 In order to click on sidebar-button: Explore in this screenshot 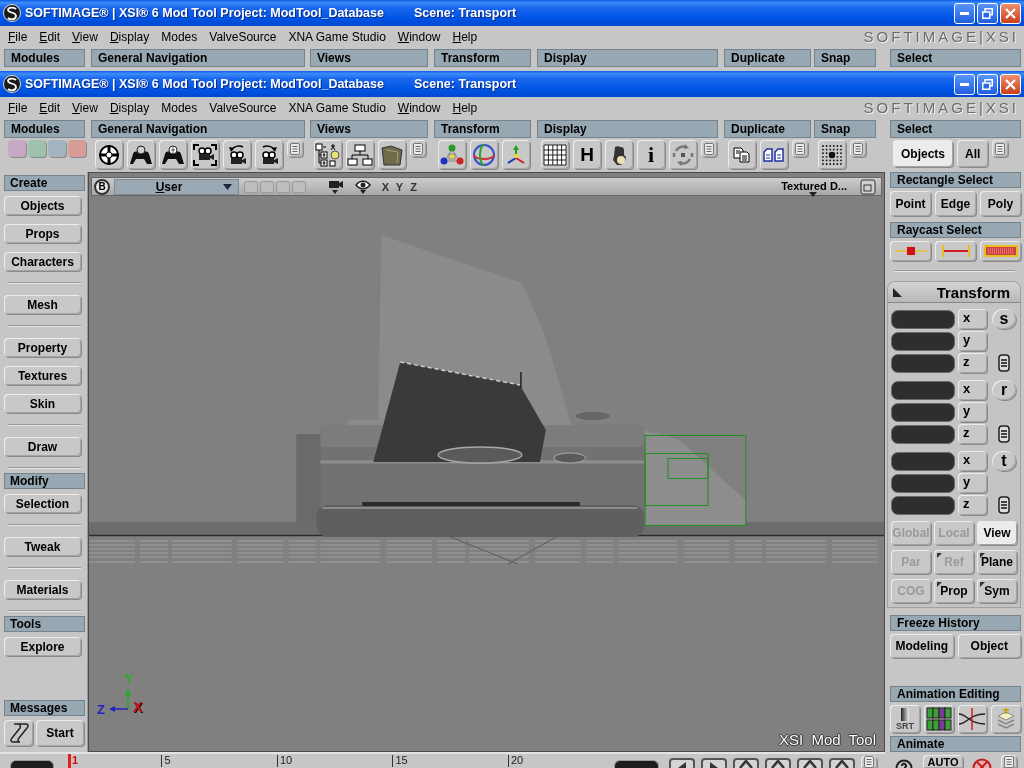, I will do `click(42, 646)`.